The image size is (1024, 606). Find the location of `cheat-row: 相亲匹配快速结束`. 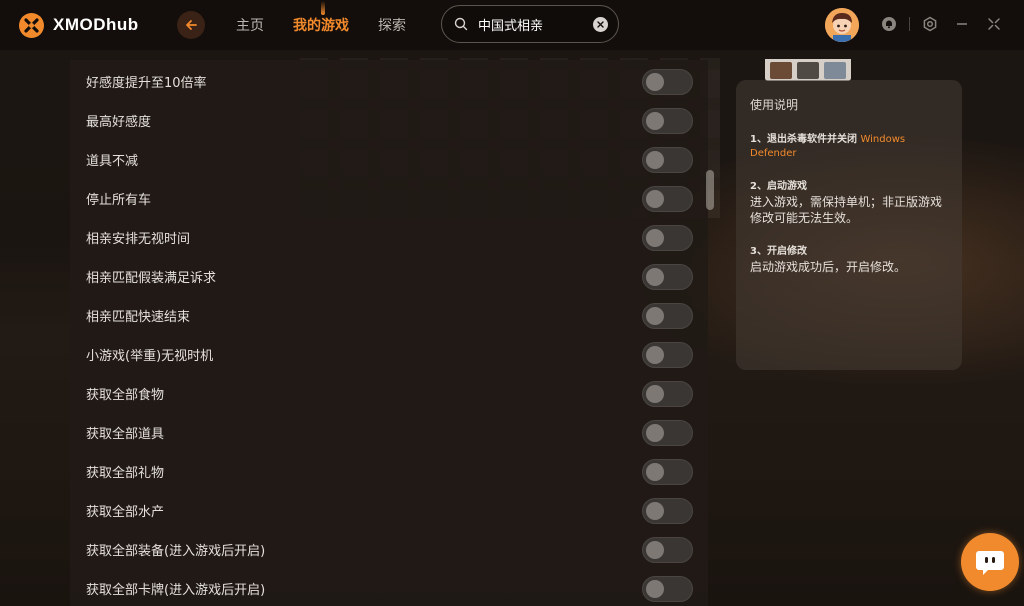

cheat-row: 相亲匹配快速结束 is located at coordinates (389, 315).